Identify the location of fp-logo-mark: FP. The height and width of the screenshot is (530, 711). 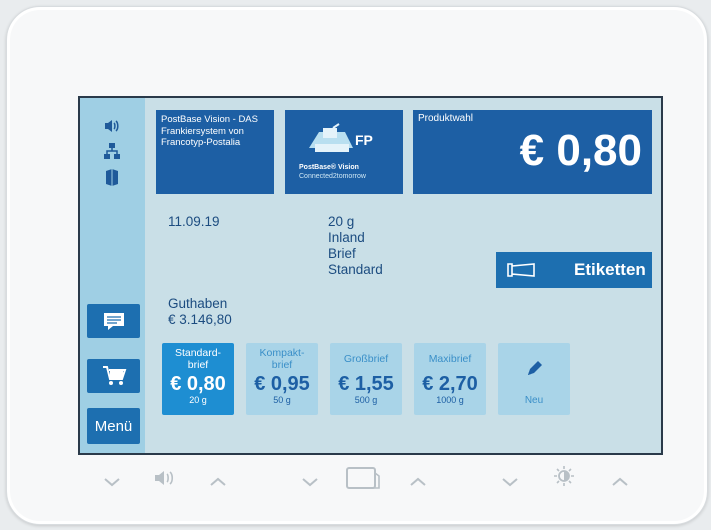
(364, 140).